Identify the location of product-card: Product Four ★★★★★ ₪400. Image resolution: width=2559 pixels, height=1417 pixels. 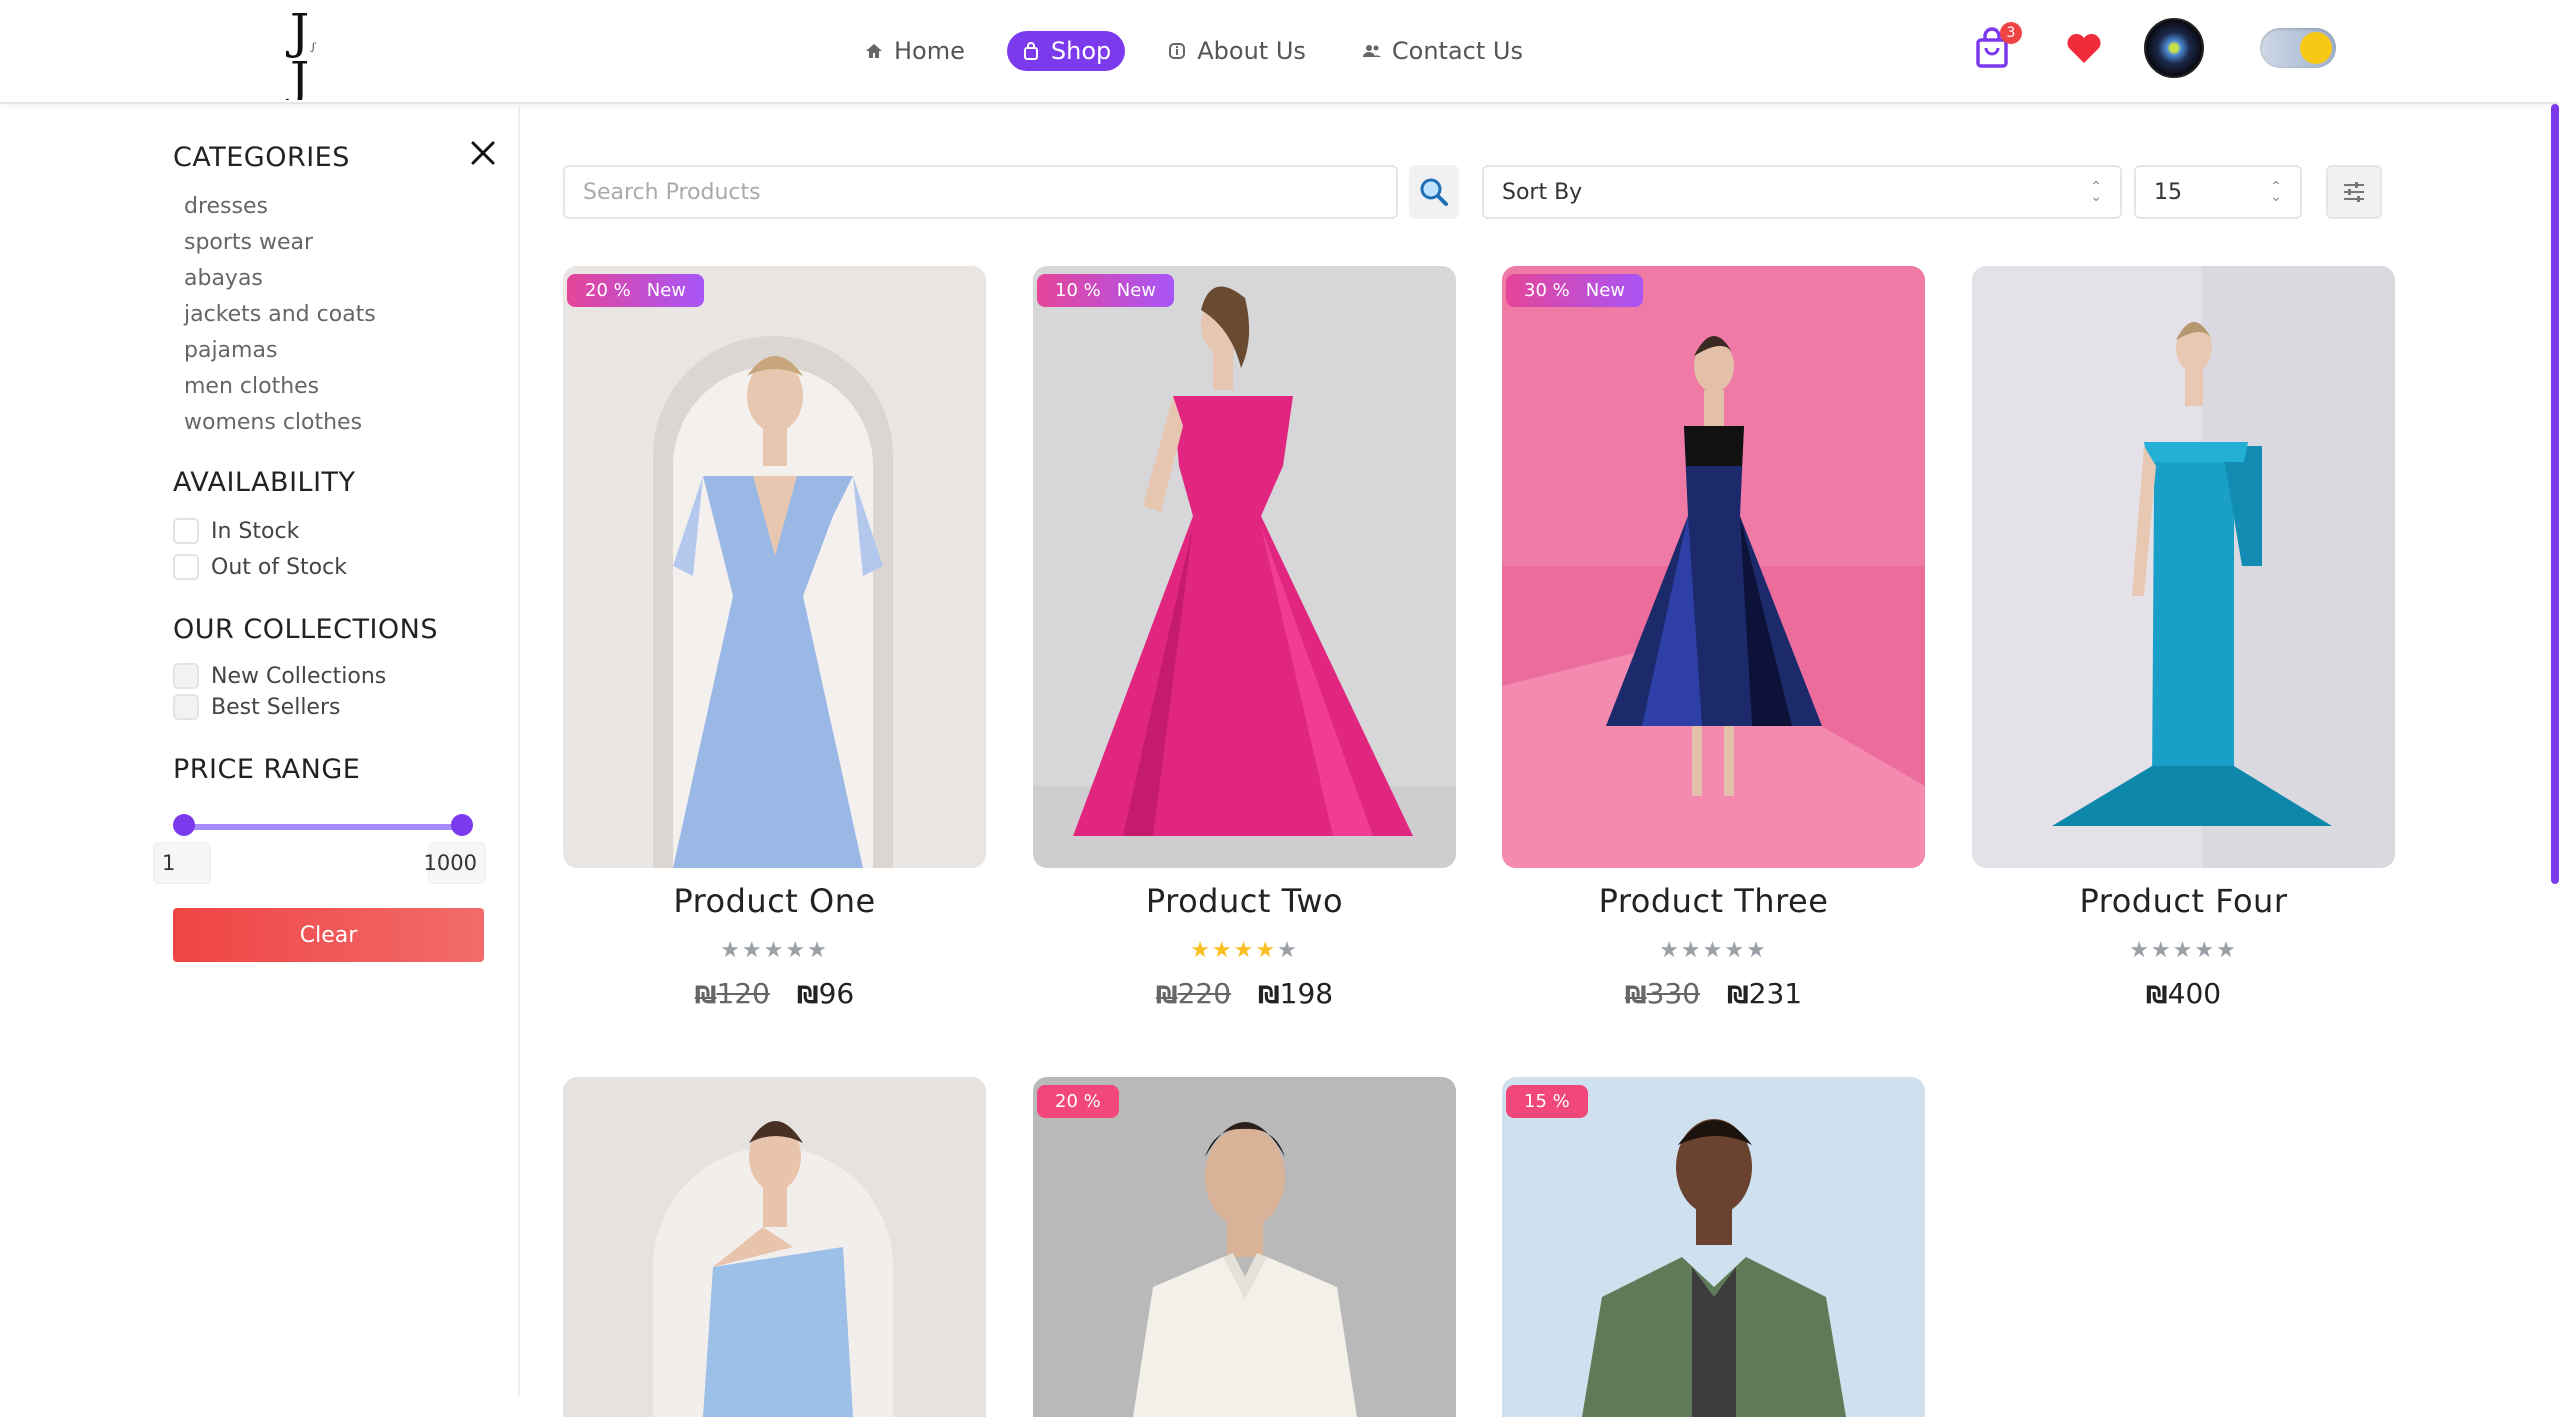
(2183, 638).